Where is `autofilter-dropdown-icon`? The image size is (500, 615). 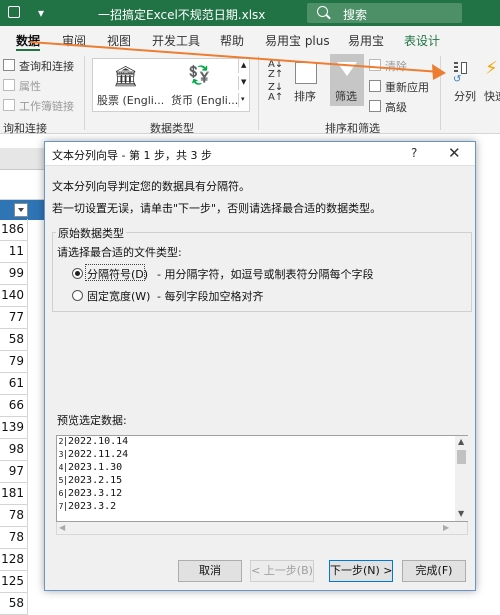 autofilter-dropdown-icon is located at coordinates (21, 210).